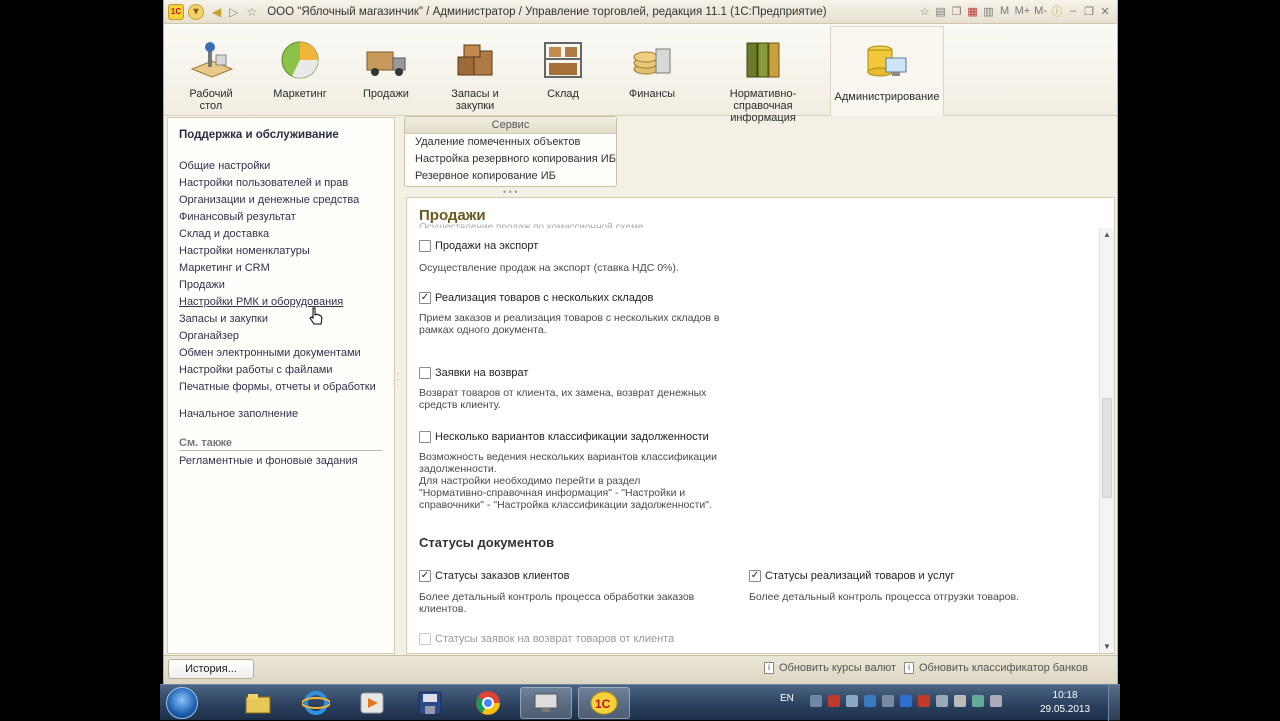 This screenshot has height=721, width=1280. Describe the element at coordinates (941, 11) in the screenshot. I see `history-icon: ▤` at that location.